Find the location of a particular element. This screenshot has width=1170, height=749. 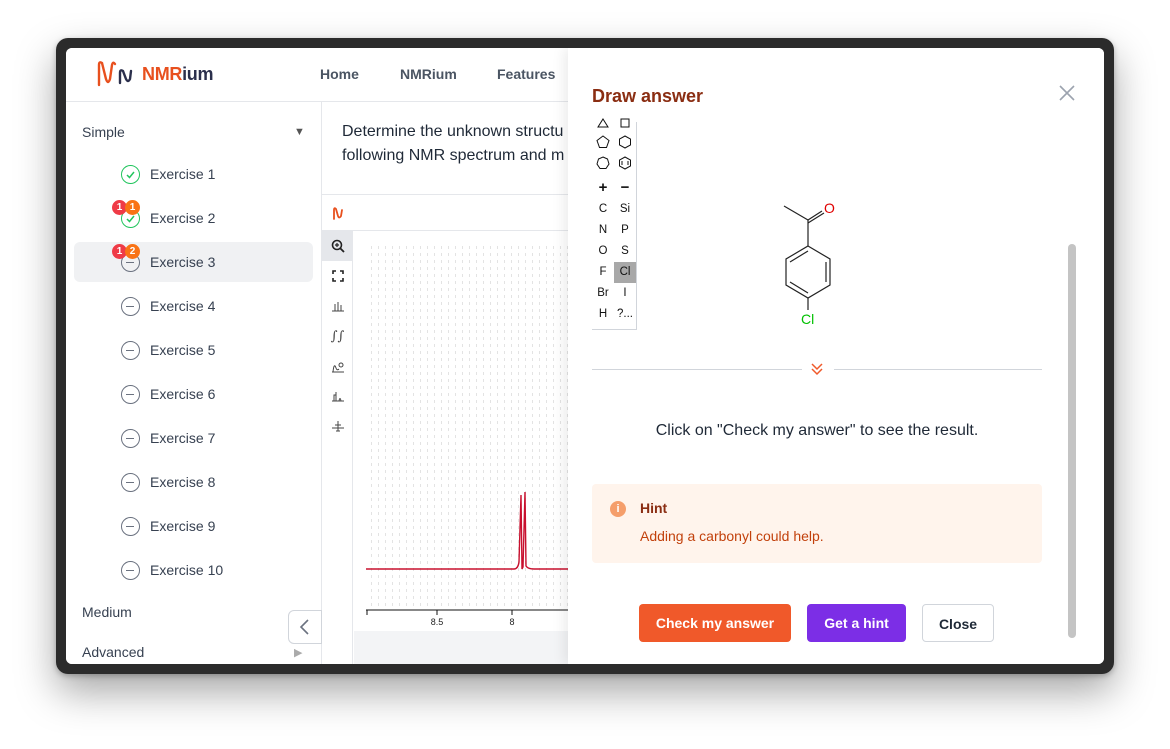

hexagon-ring-tool is located at coordinates (625, 145).